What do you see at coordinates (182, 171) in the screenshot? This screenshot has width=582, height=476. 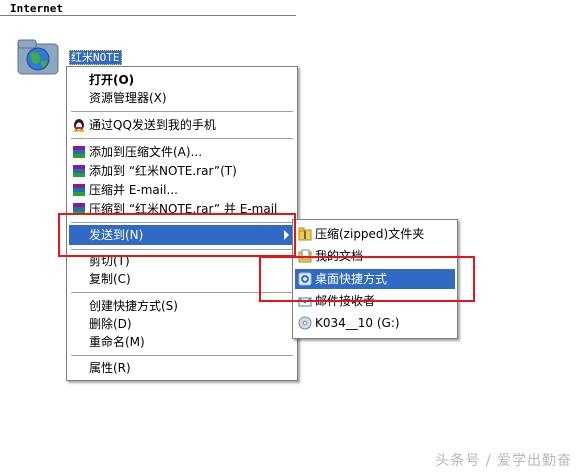 I see `menu-item-add-rar: 添加到 “红米NOTE.rar”(T)` at bounding box center [182, 171].